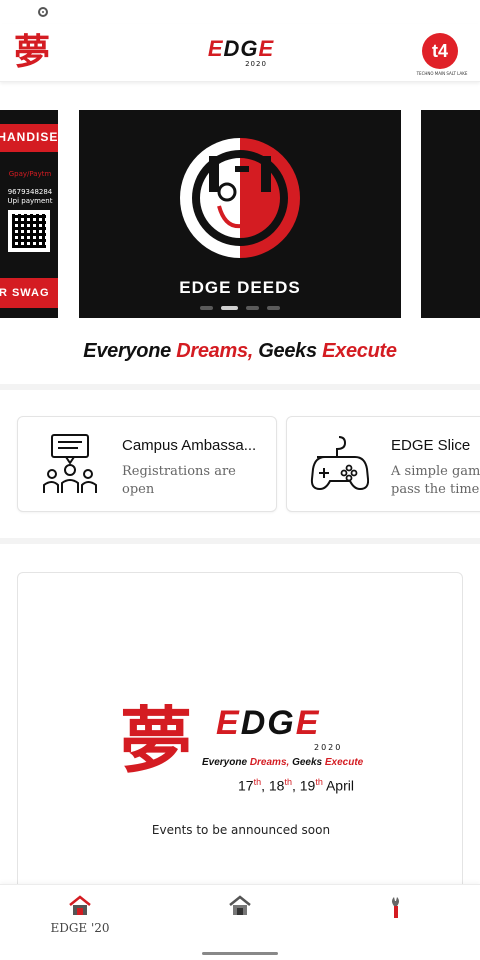  I want to click on edge-logo: EDGE 2020, so click(241, 52).